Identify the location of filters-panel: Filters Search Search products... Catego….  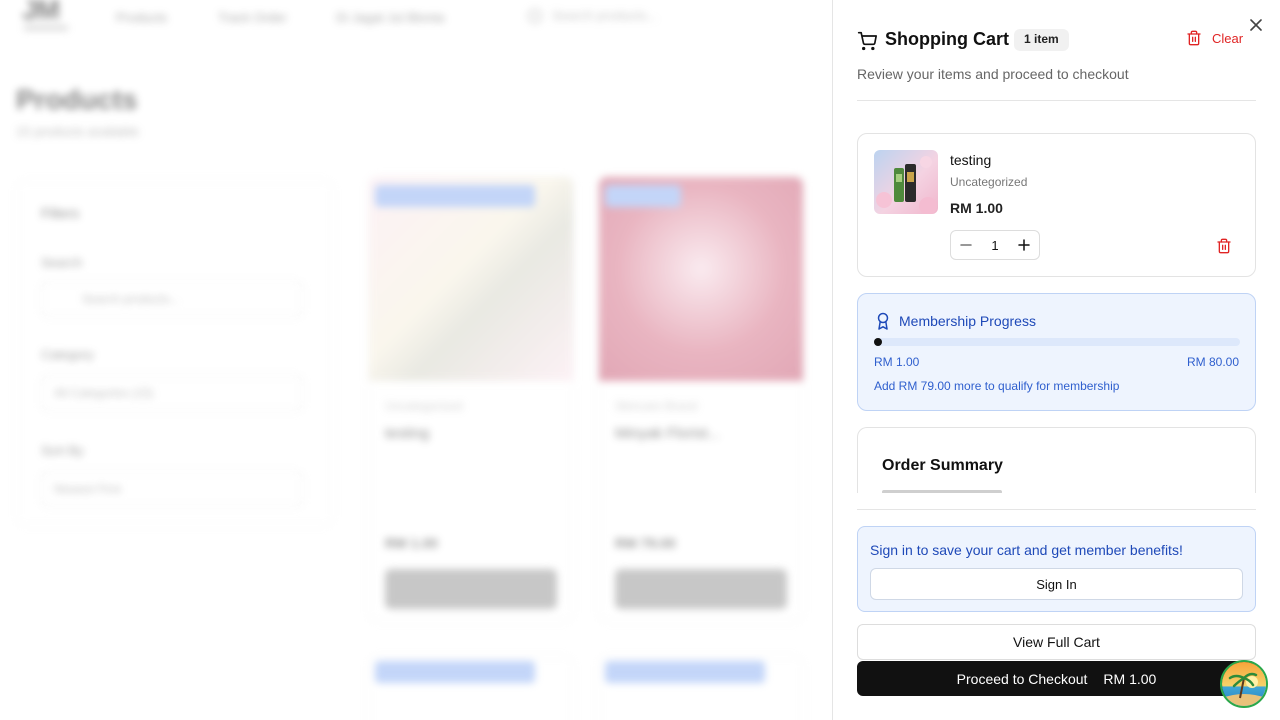
(175, 353).